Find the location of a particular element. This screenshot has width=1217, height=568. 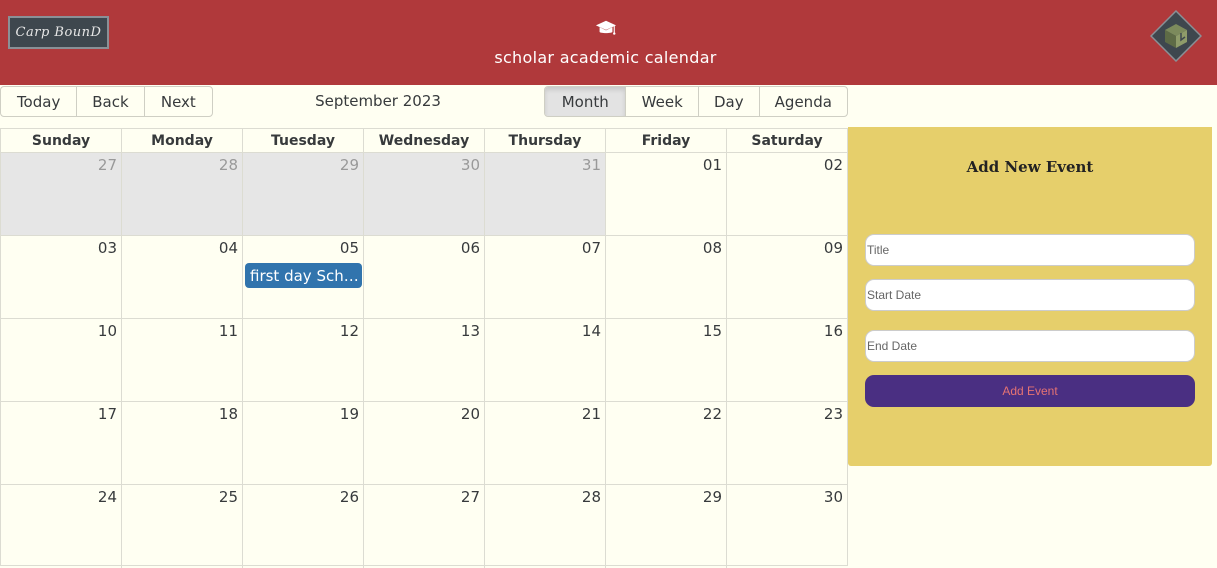

day-cell: 27 is located at coordinates (424, 526).